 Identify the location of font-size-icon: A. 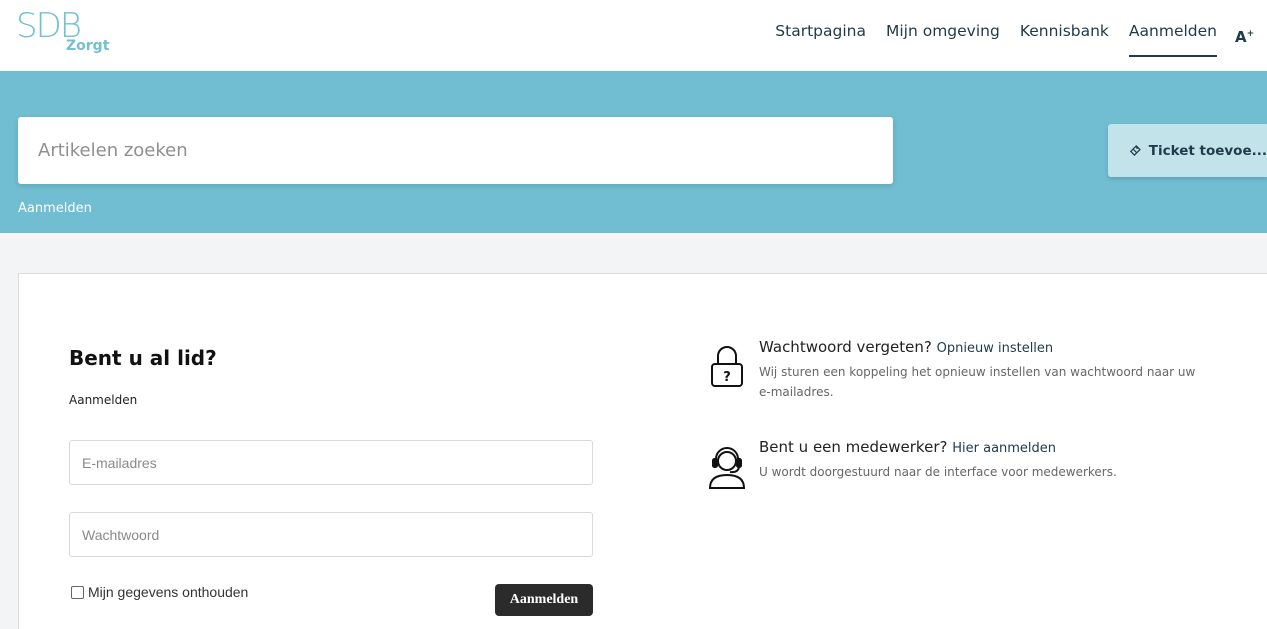
(1241, 36).